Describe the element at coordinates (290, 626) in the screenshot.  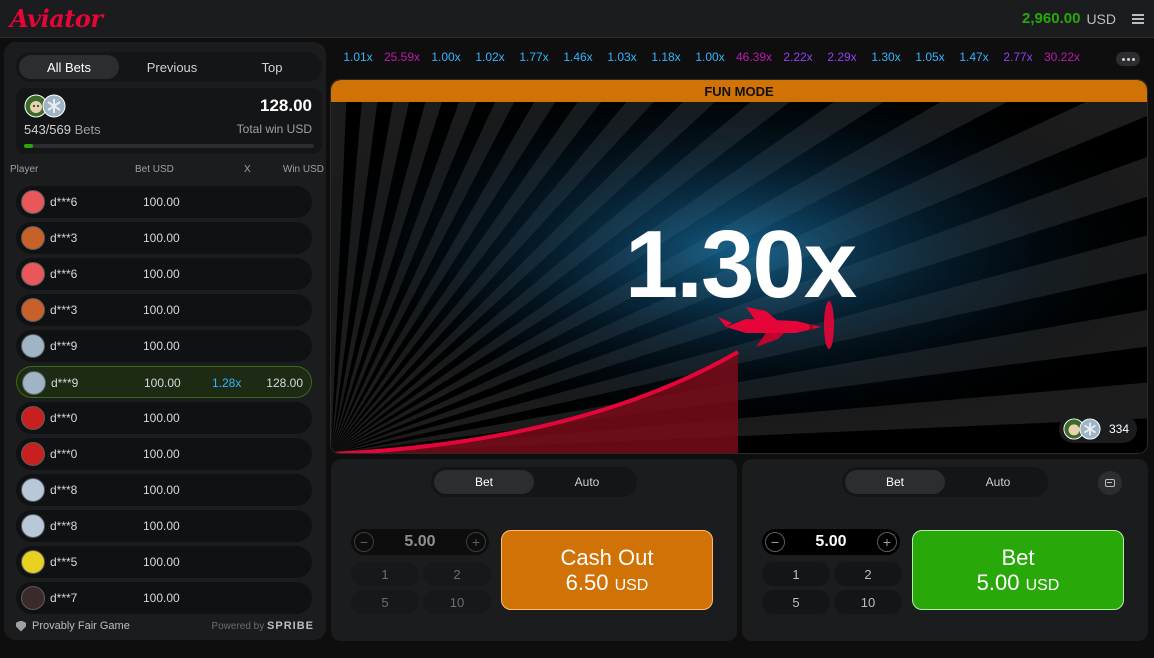
I see `spribe-logo: SPRIBE` at that location.